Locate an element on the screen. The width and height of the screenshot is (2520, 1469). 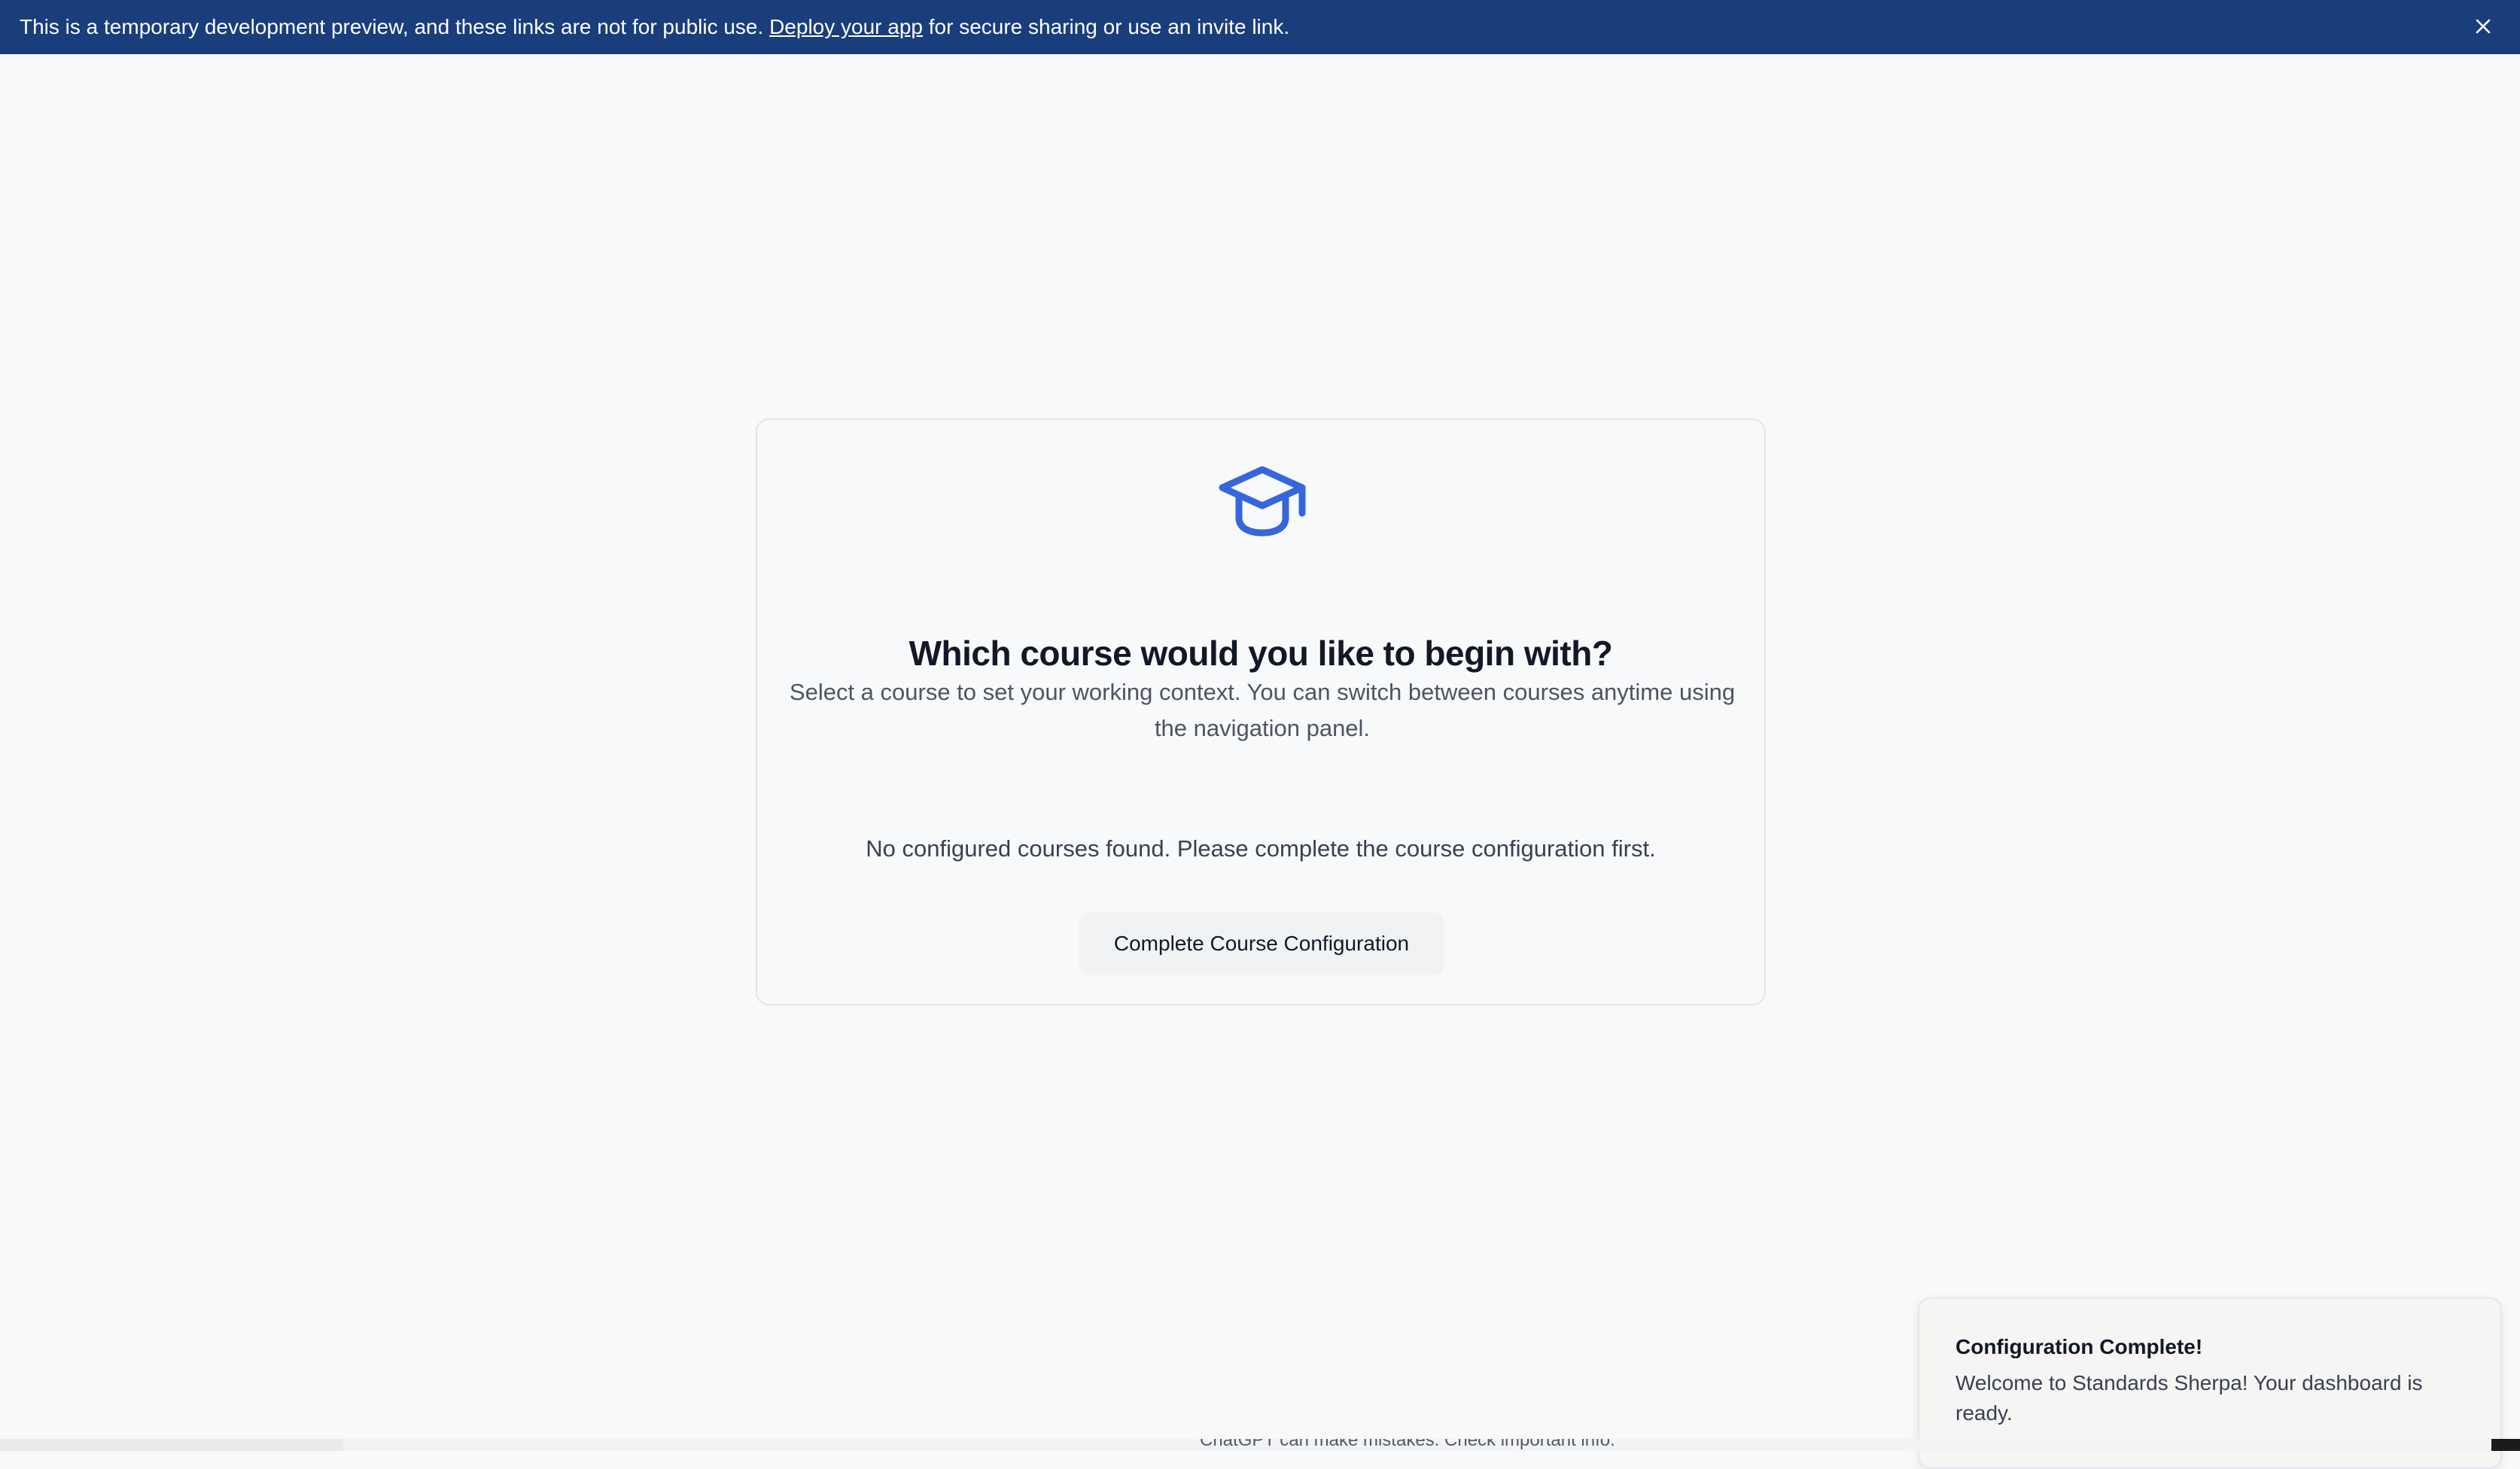
deploy-app-link: Deploy your app is located at coordinates (846, 26).